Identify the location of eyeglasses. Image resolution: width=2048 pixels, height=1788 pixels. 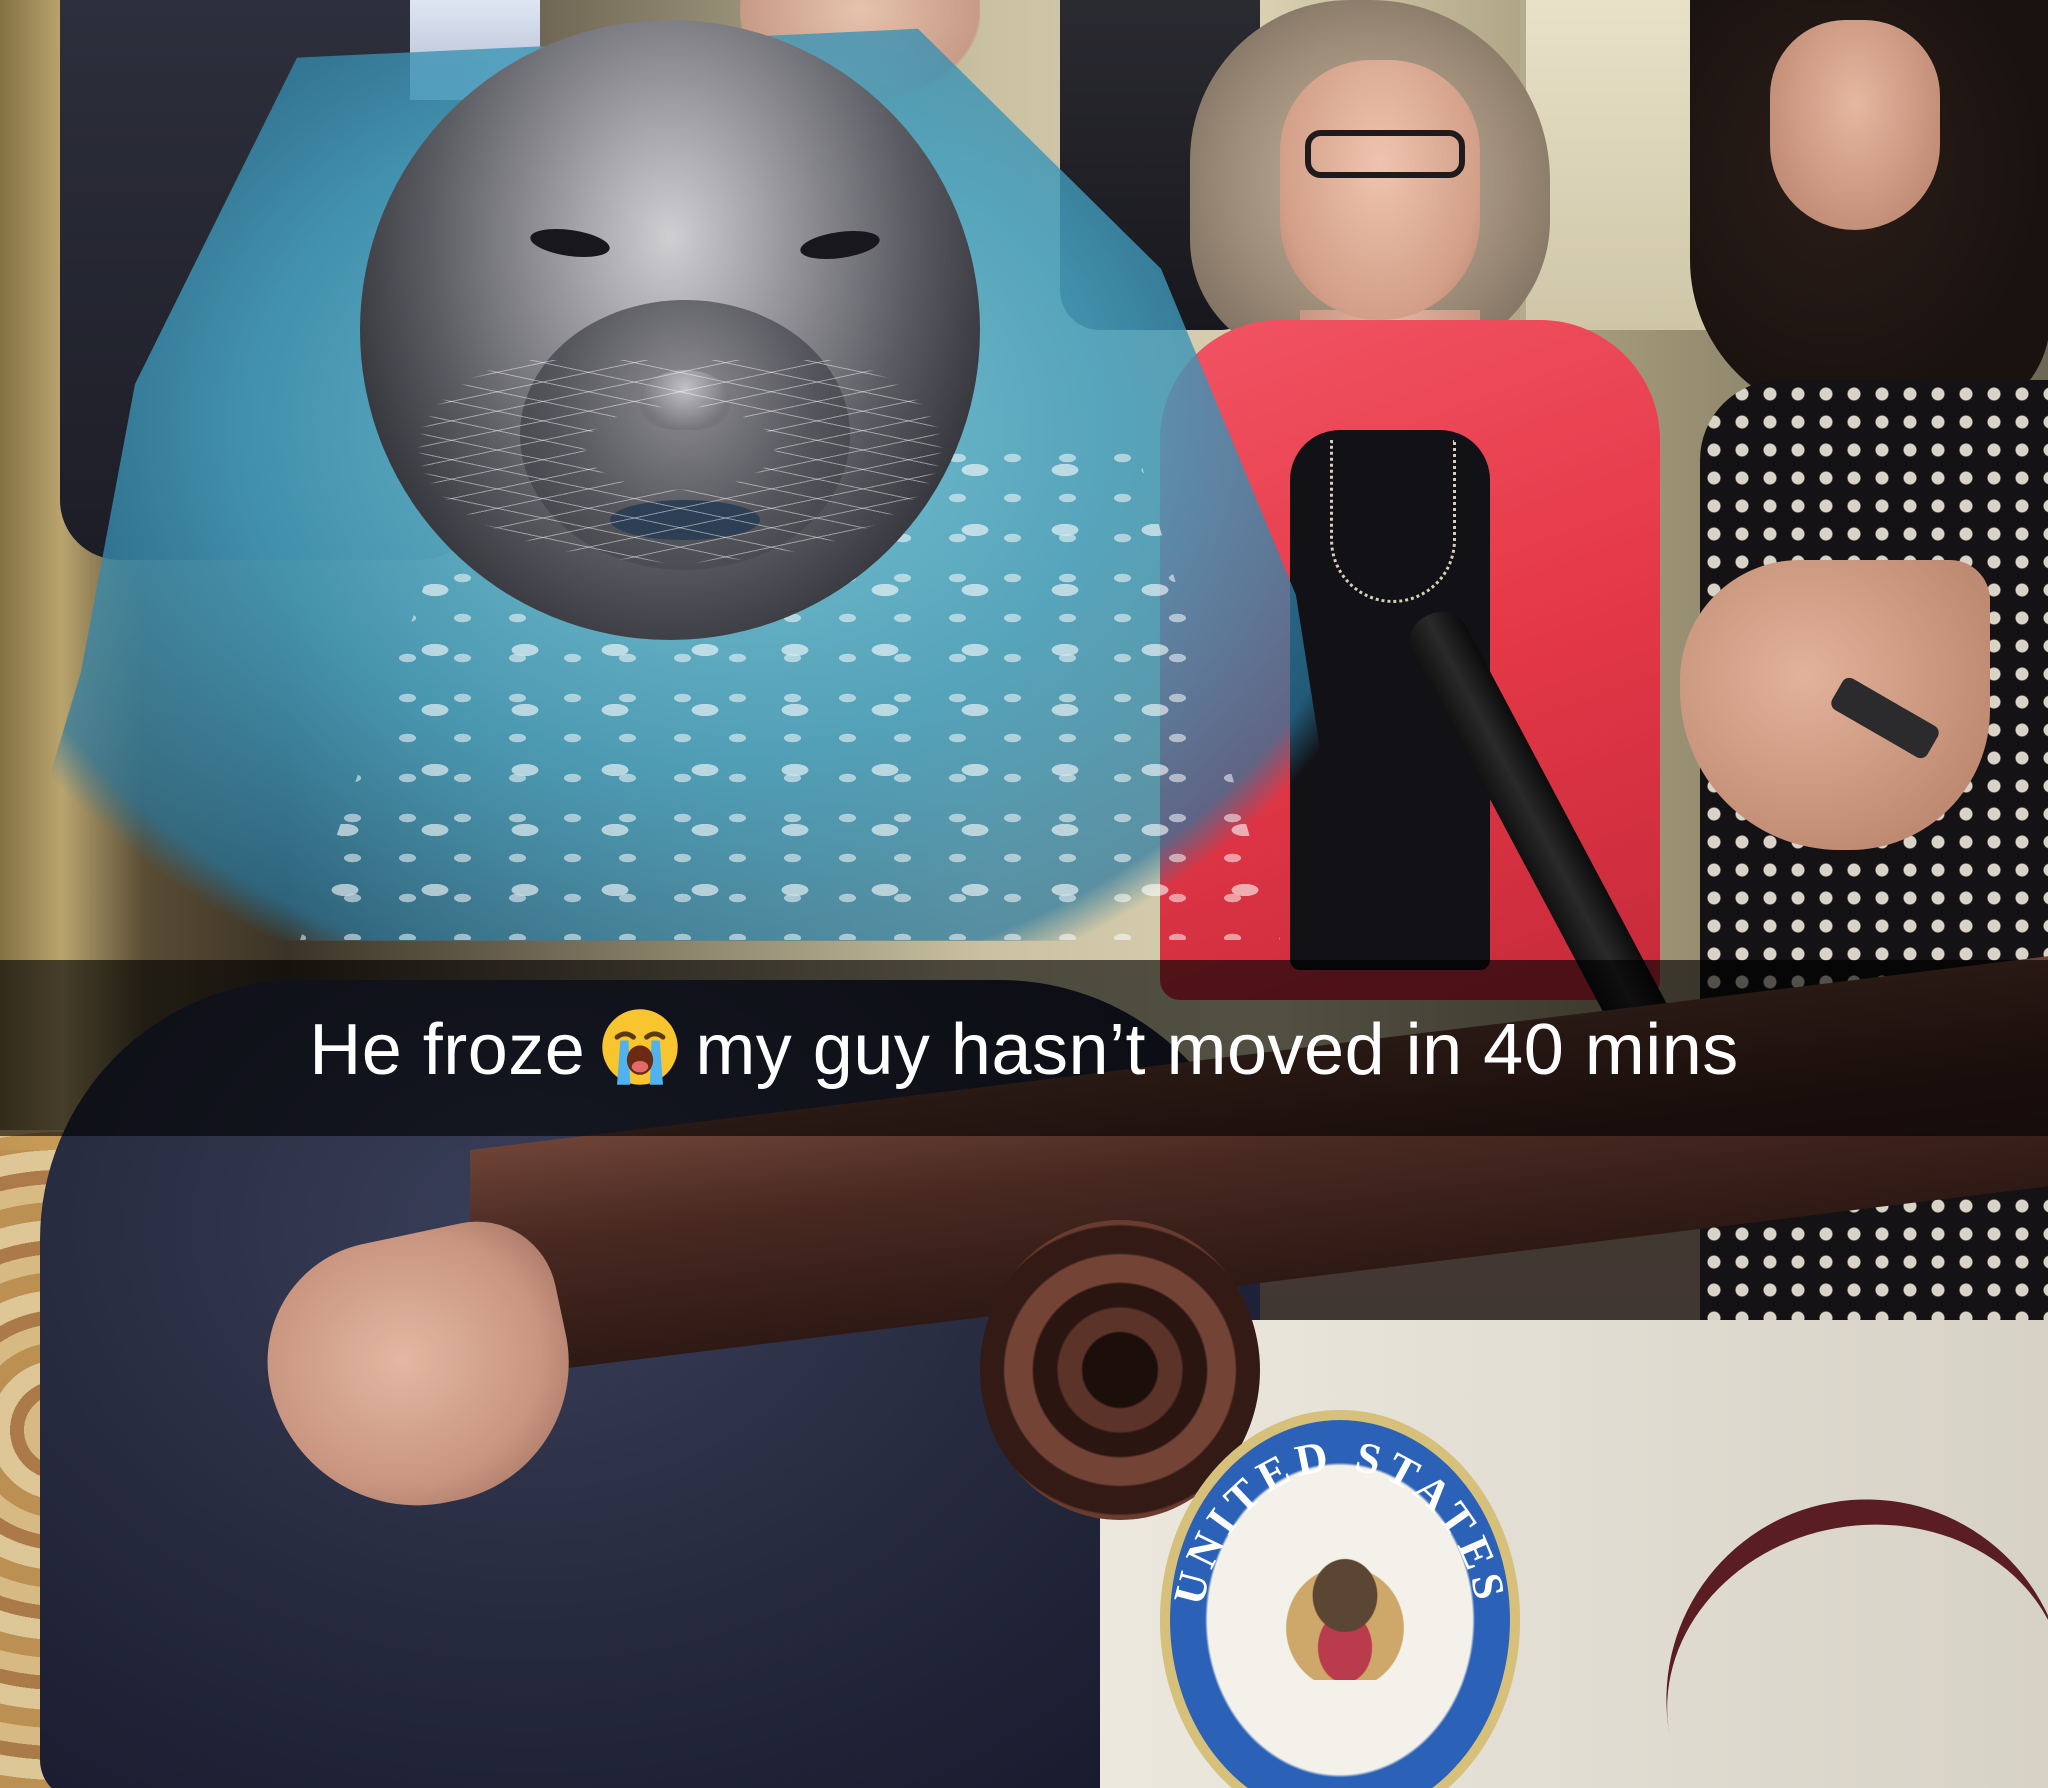
(1385, 154).